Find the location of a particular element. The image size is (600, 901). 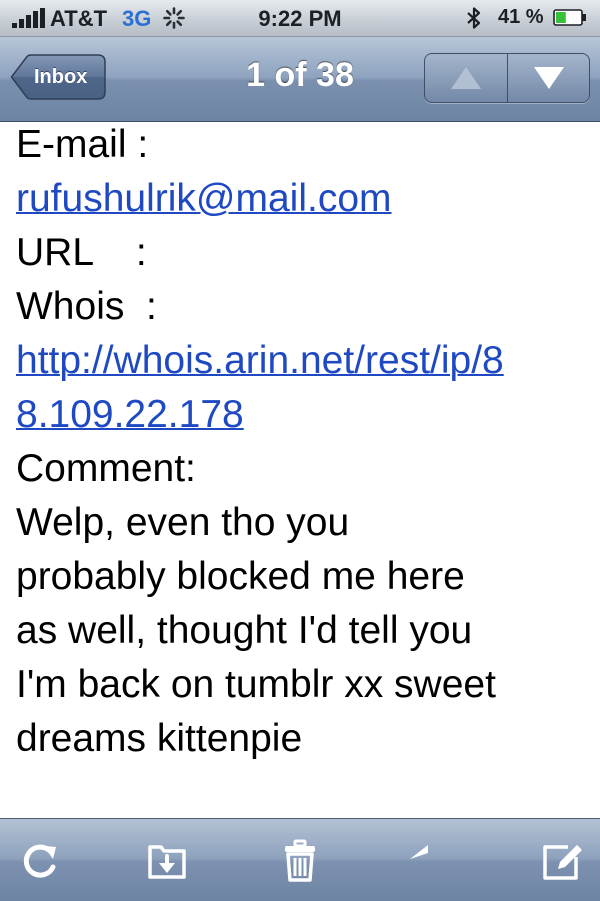

comment-line: I'm back on tumblr xx sweet is located at coordinates (256, 684).